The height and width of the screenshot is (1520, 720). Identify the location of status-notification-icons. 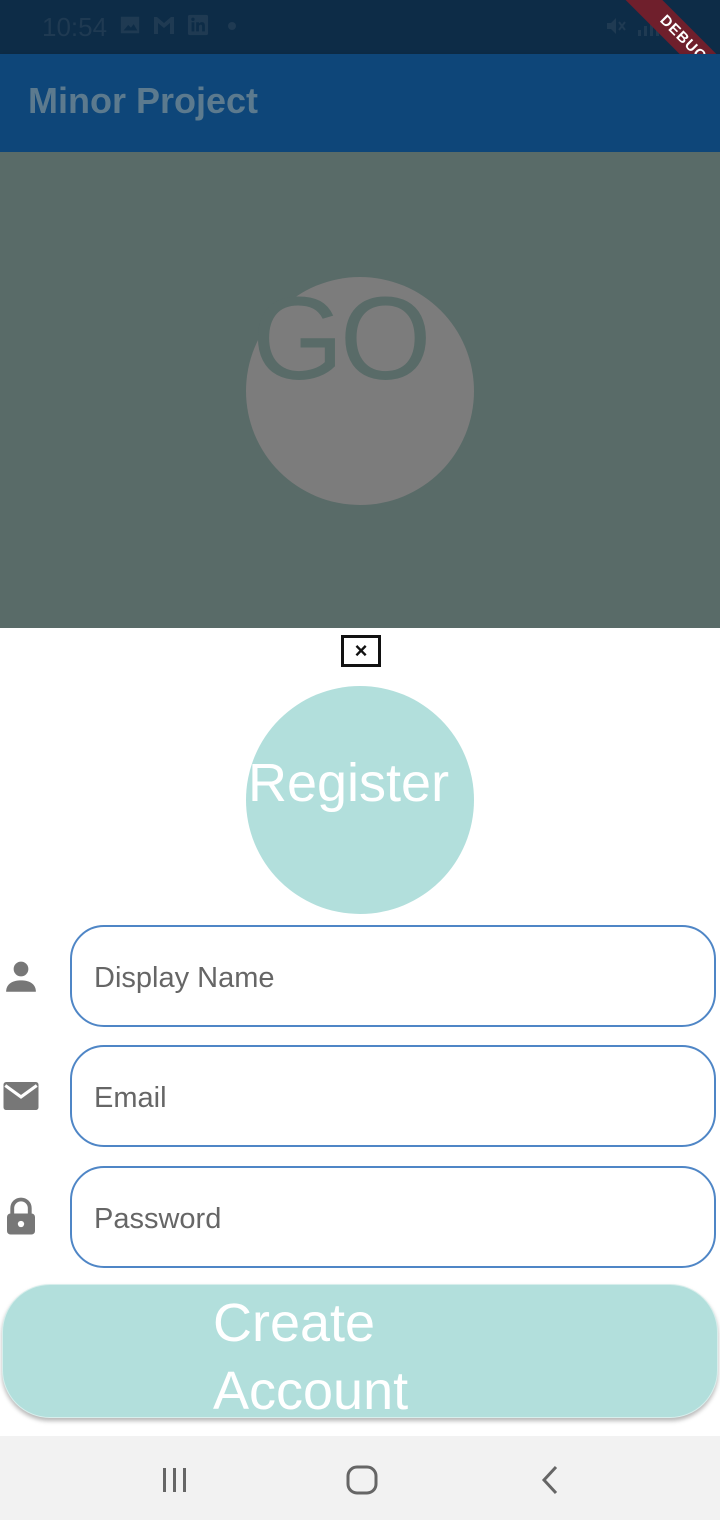
(181, 26).